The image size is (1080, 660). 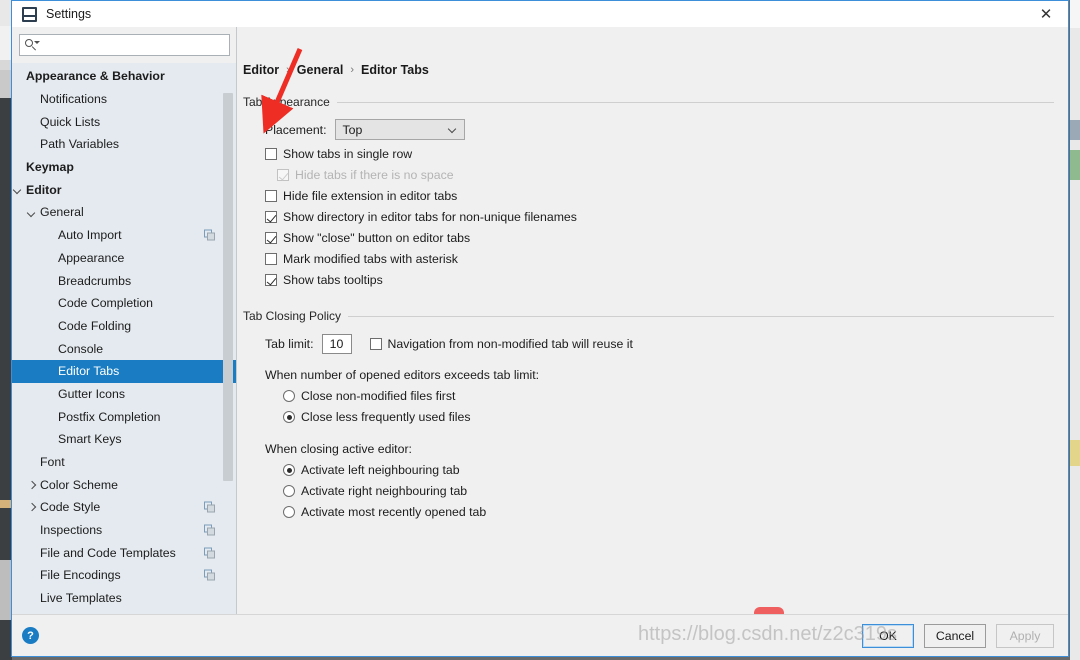 I want to click on sidebar-item-code-style: Code Style, so click(x=124, y=507).